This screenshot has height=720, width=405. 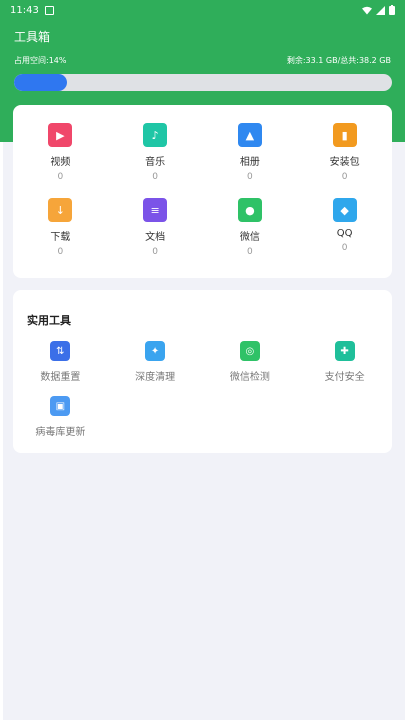 What do you see at coordinates (155, 377) in the screenshot?
I see `tool-label: 深度清理` at bounding box center [155, 377].